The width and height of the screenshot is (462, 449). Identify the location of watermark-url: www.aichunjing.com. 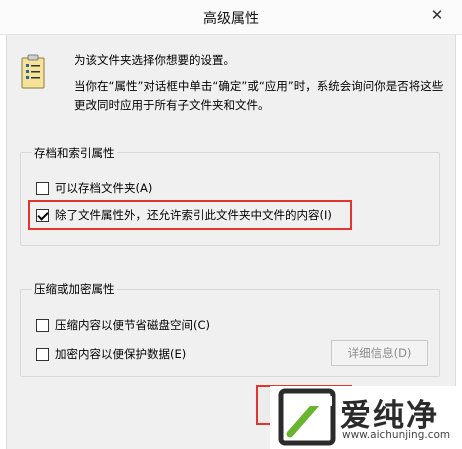
(396, 435).